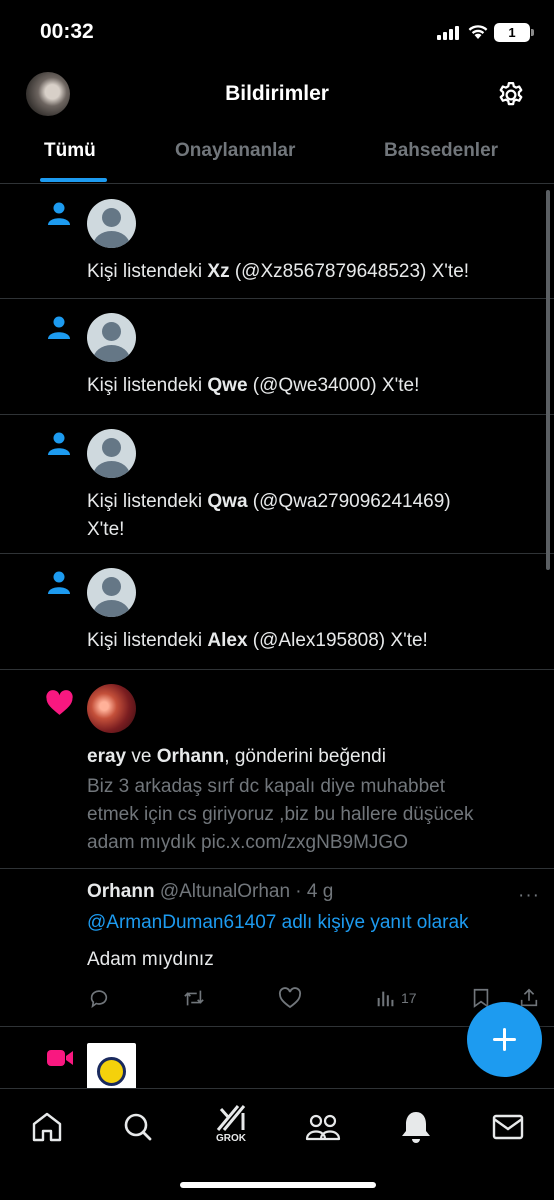 Image resolution: width=554 pixels, height=1200 pixels. Describe the element at coordinates (73, 180) in the screenshot. I see `active-tab-indicator` at that location.